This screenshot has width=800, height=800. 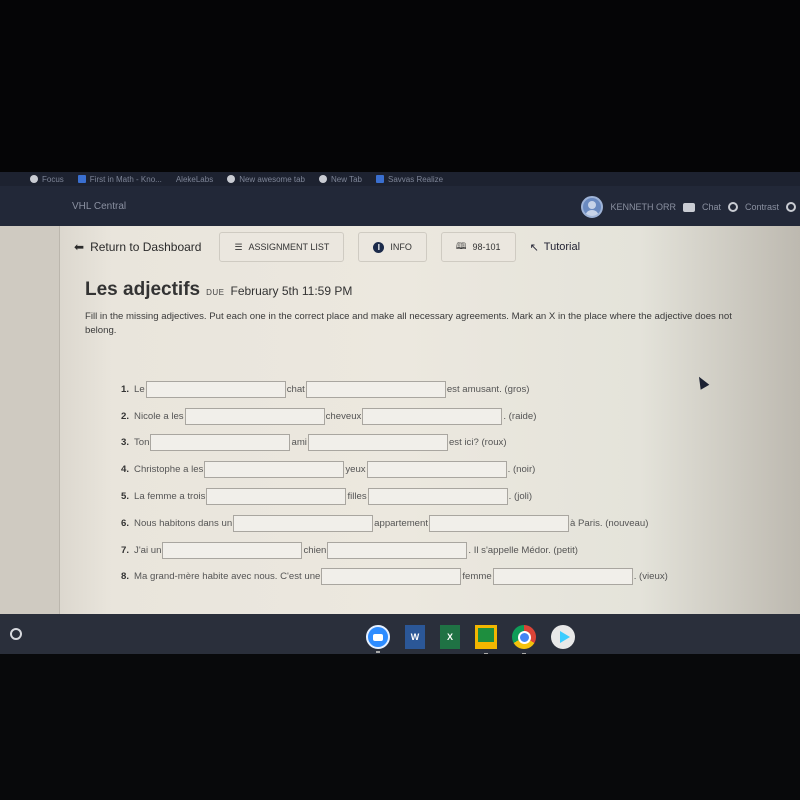 I want to click on page-title: Les adjectifs, so click(x=143, y=289).